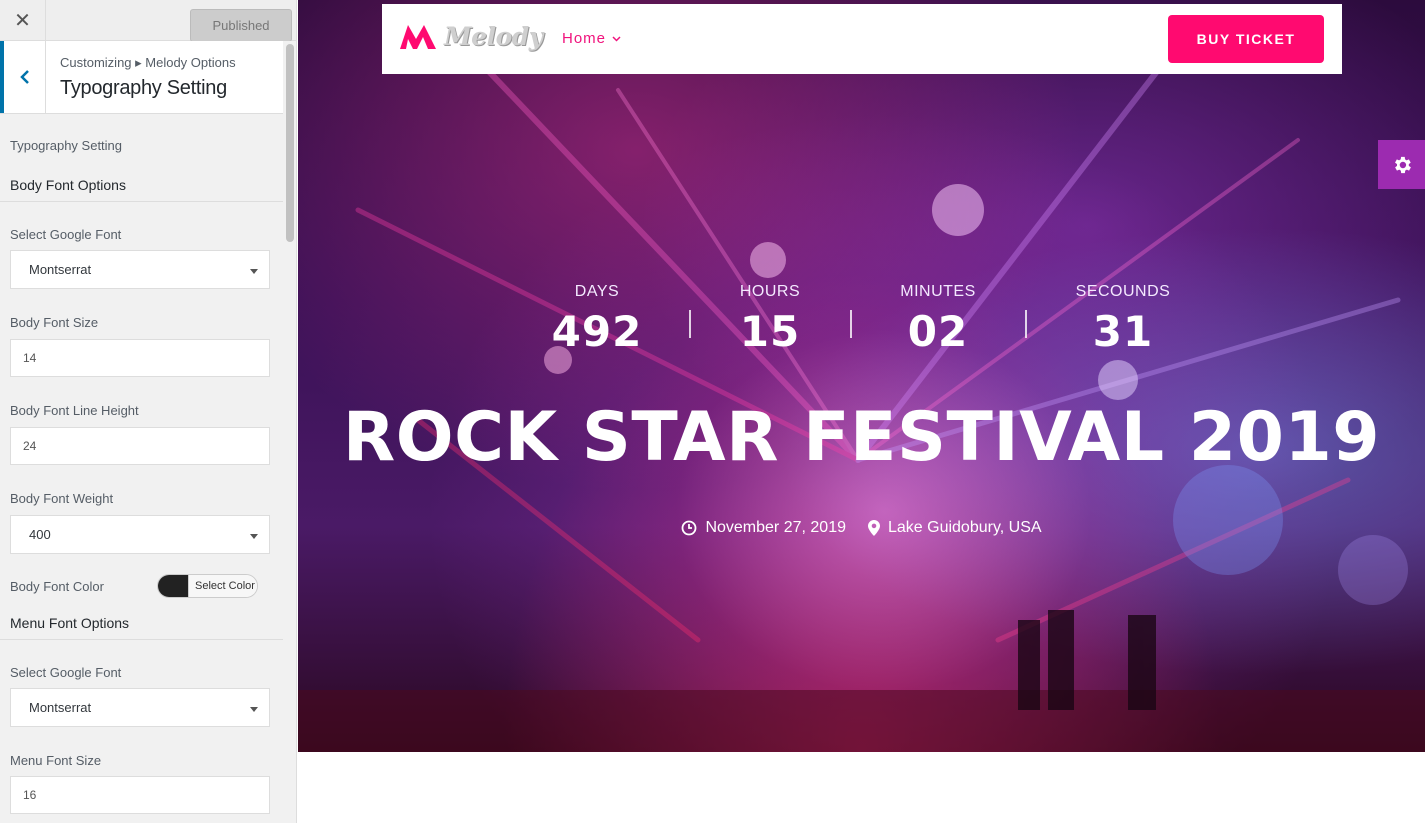 This screenshot has width=1425, height=823. I want to click on back-button, so click(23, 77).